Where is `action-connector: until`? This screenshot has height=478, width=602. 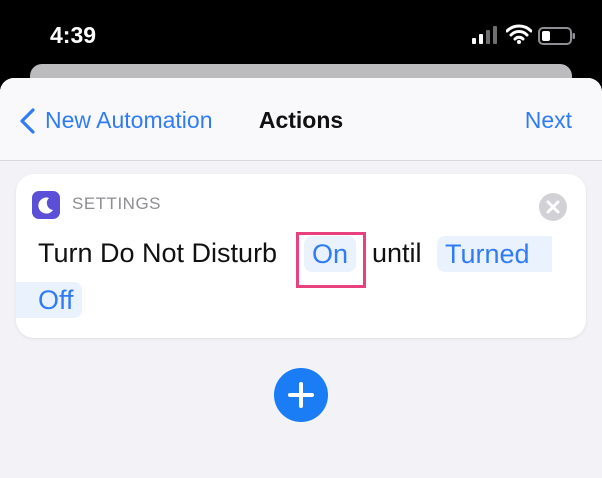 action-connector: until is located at coordinates (397, 253).